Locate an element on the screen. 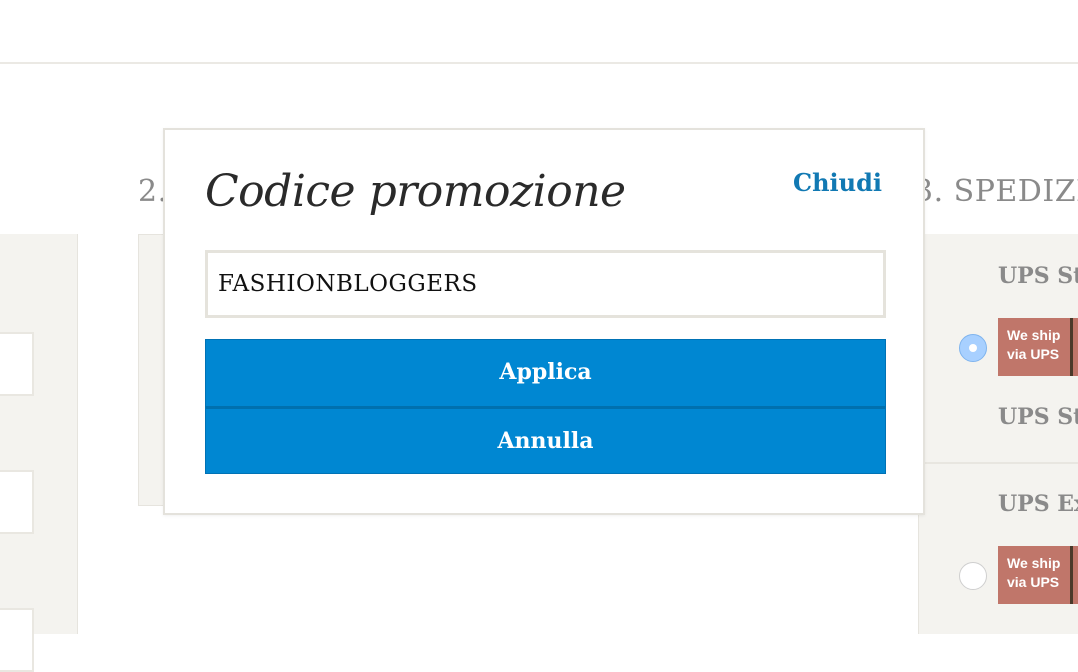 This screenshot has width=1078, height=672. top-header-bar is located at coordinates (539, 32).